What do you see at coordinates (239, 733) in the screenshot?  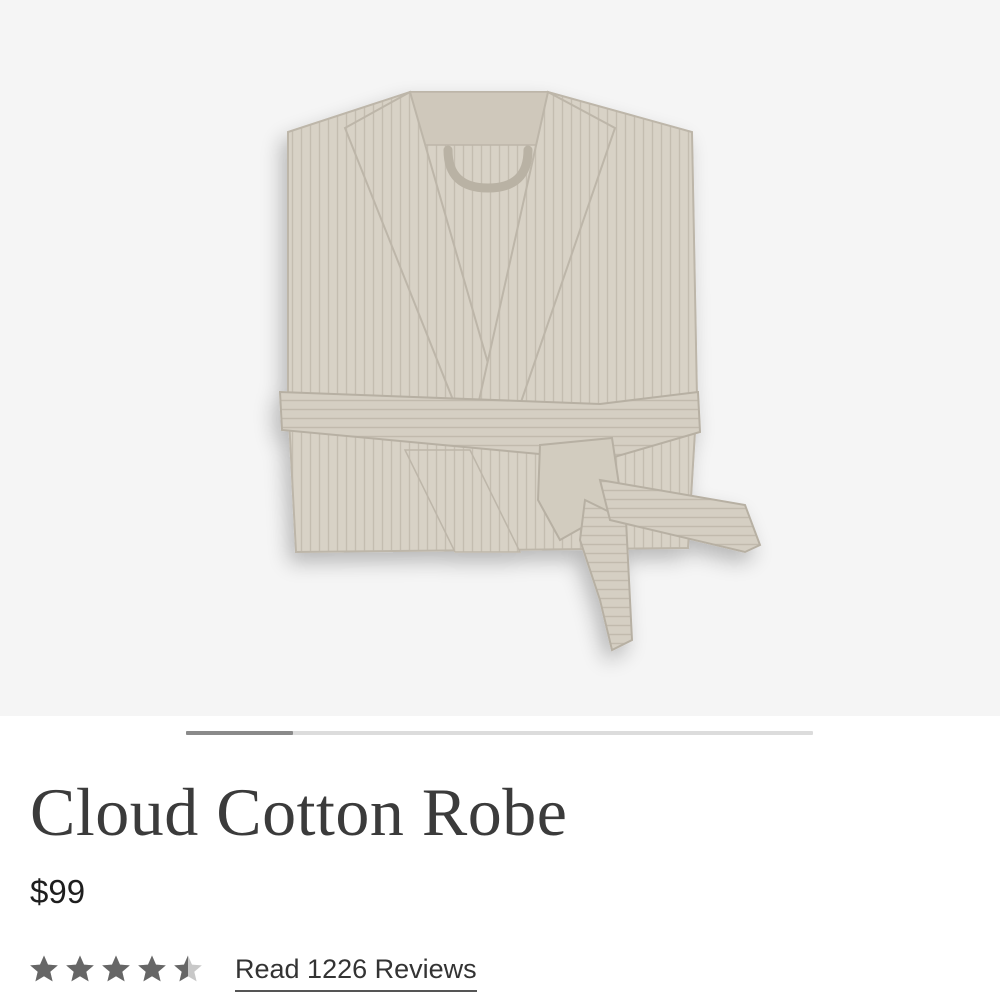 I see `carousel-progress-fill` at bounding box center [239, 733].